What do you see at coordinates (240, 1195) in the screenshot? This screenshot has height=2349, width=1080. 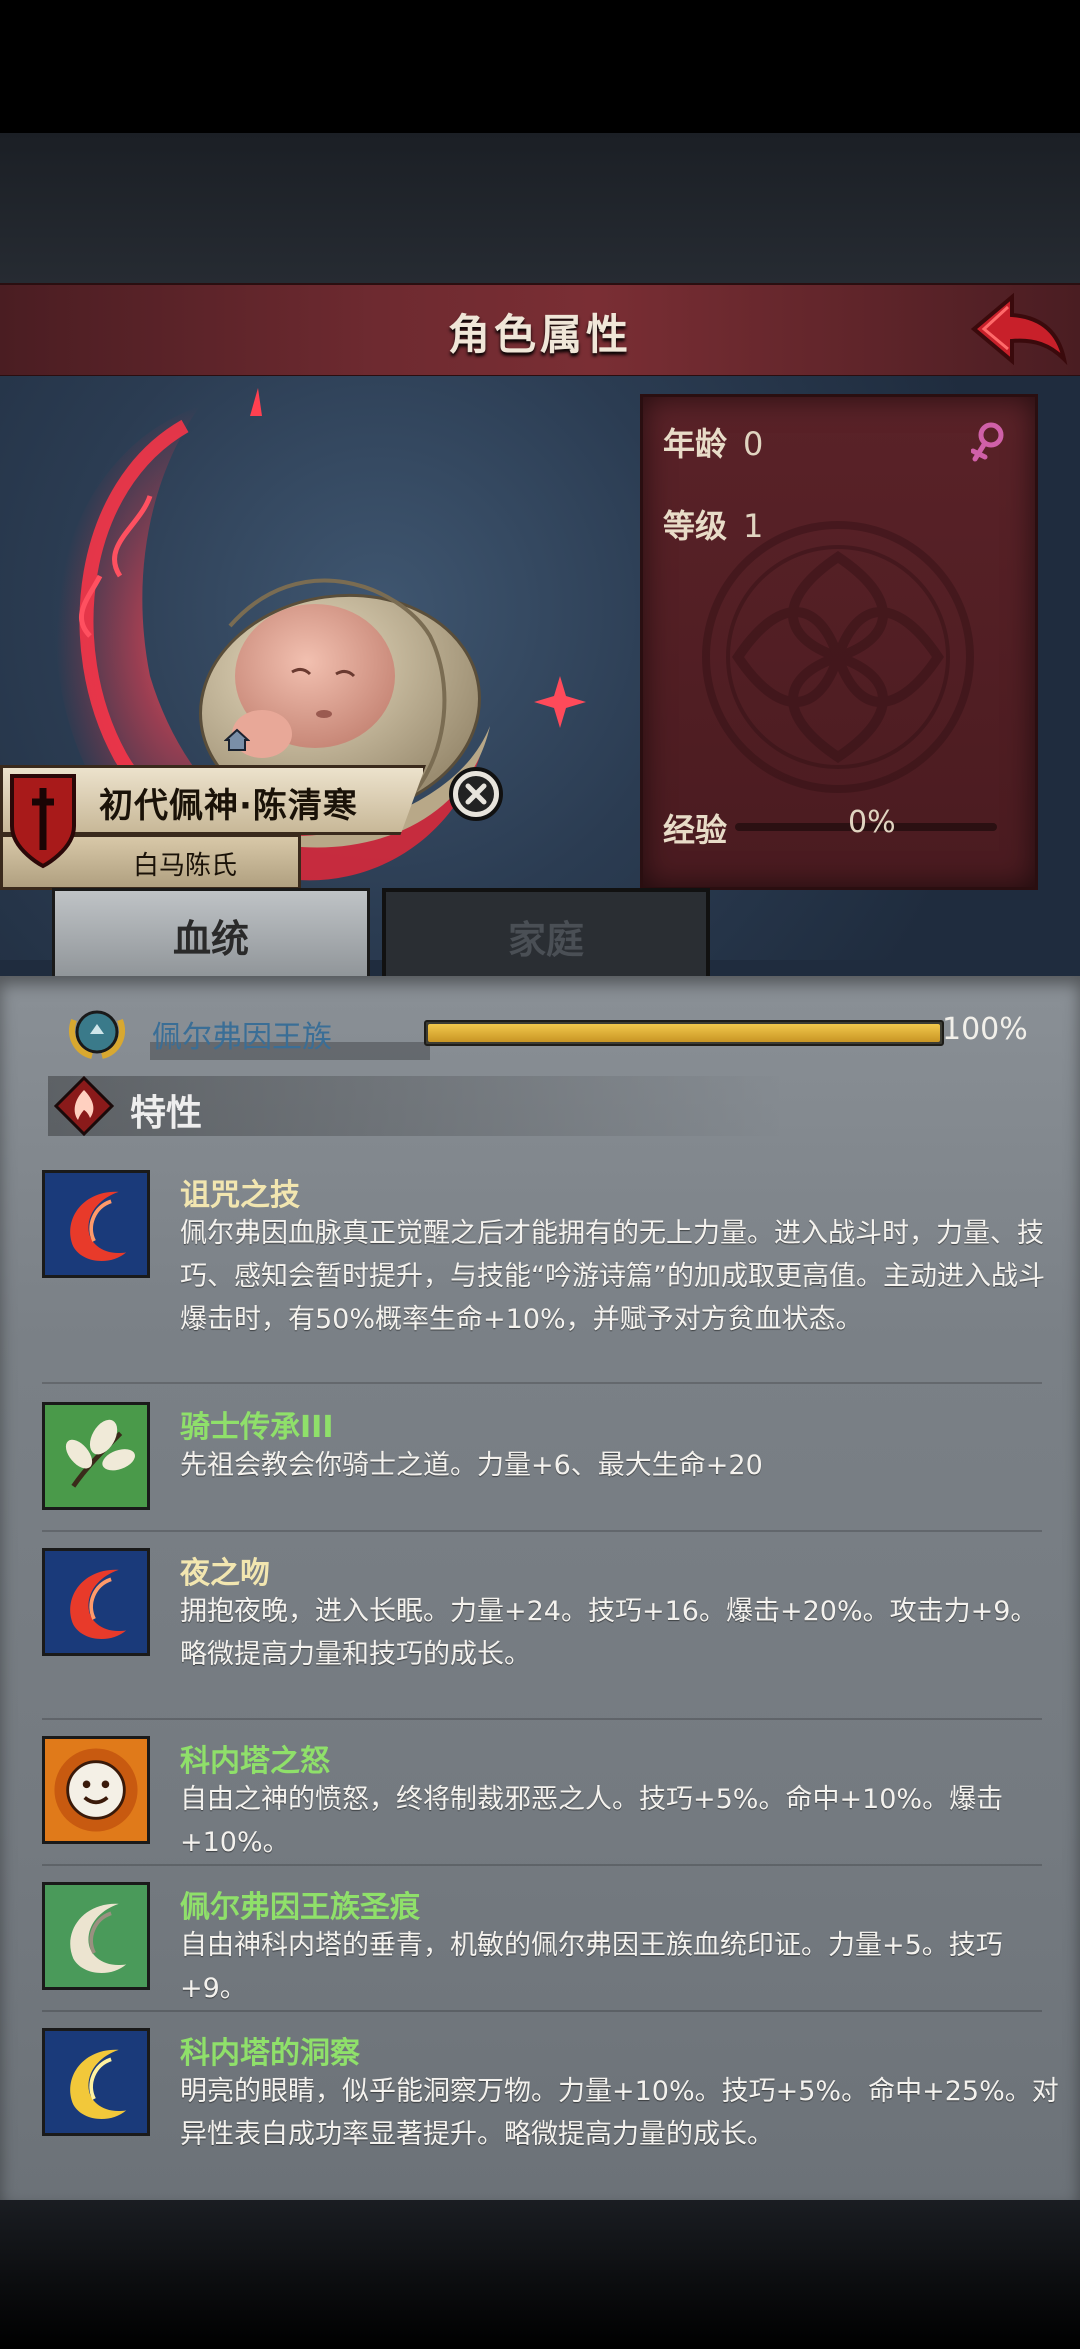 I see `trait-name: 诅咒之技` at bounding box center [240, 1195].